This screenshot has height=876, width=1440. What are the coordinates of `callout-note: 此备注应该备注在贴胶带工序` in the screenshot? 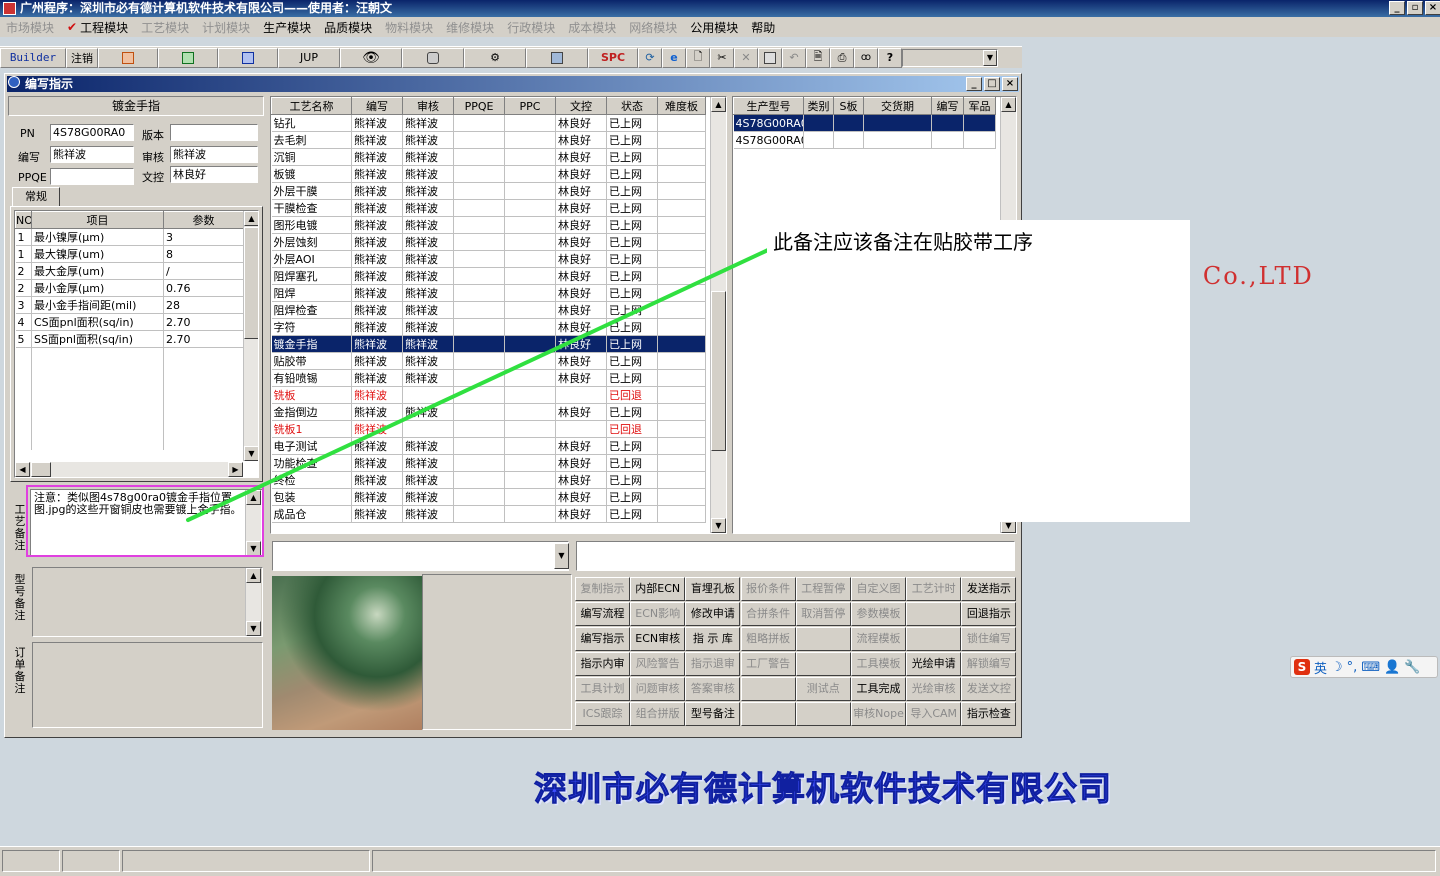 It's located at (978, 371).